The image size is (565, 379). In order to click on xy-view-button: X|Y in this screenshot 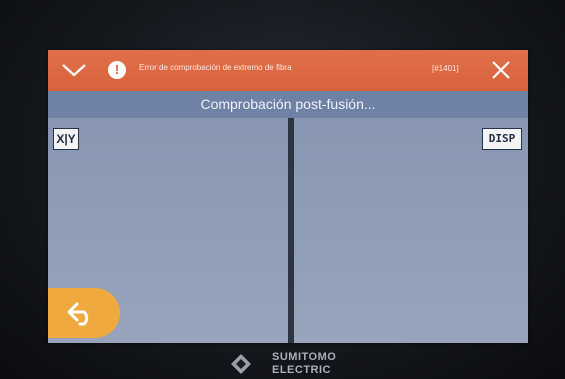, I will do `click(66, 139)`.